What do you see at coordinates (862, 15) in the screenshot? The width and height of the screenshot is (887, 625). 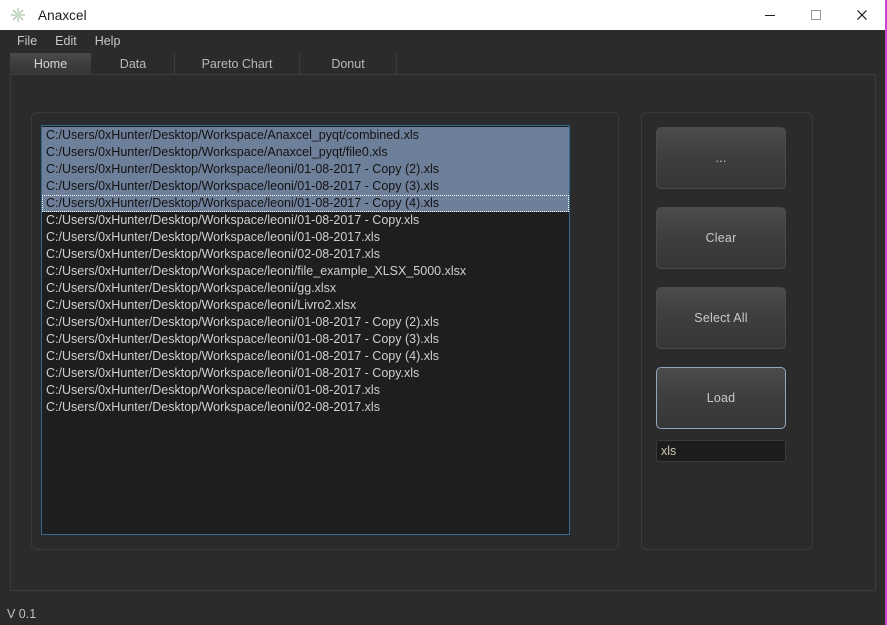 I see `close-button` at bounding box center [862, 15].